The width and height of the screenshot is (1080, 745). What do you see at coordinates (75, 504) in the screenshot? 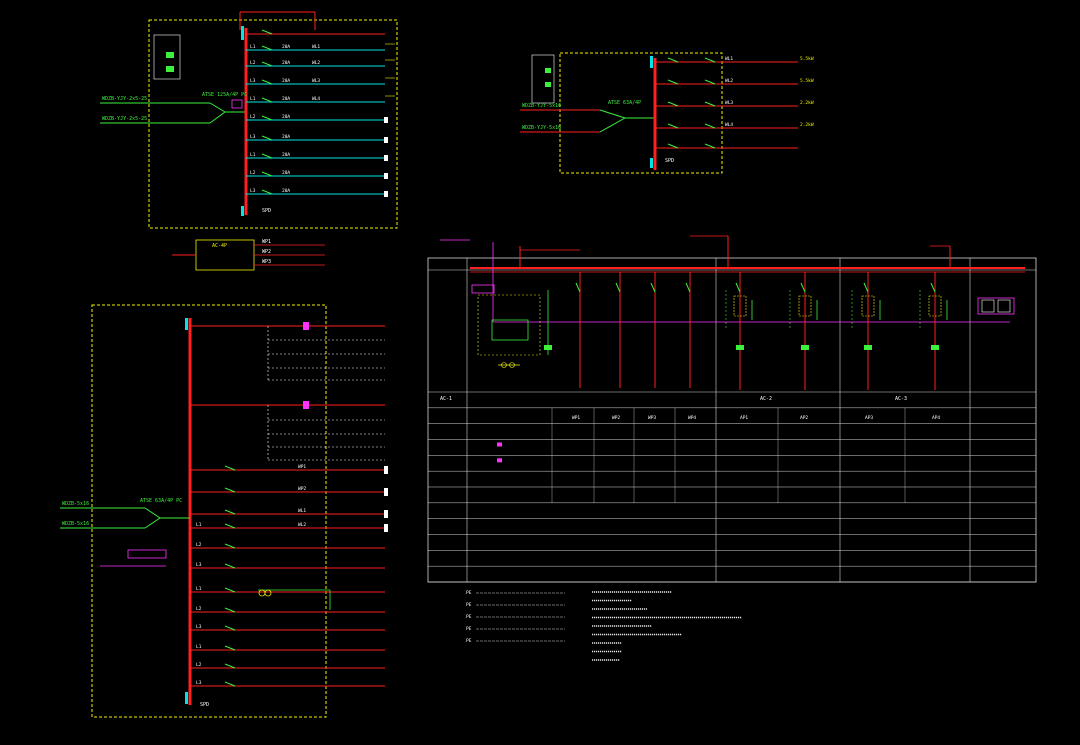
I see `bl-incoming-1-label: WDZB-5x16` at bounding box center [75, 504].